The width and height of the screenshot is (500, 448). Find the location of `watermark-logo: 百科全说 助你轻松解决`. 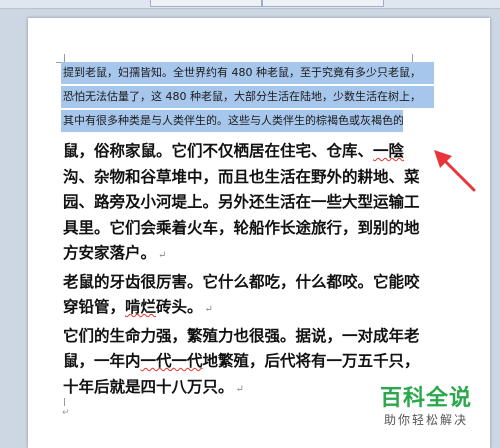

watermark-logo: 百科全说 助你轻松解决 is located at coordinates (426, 407).